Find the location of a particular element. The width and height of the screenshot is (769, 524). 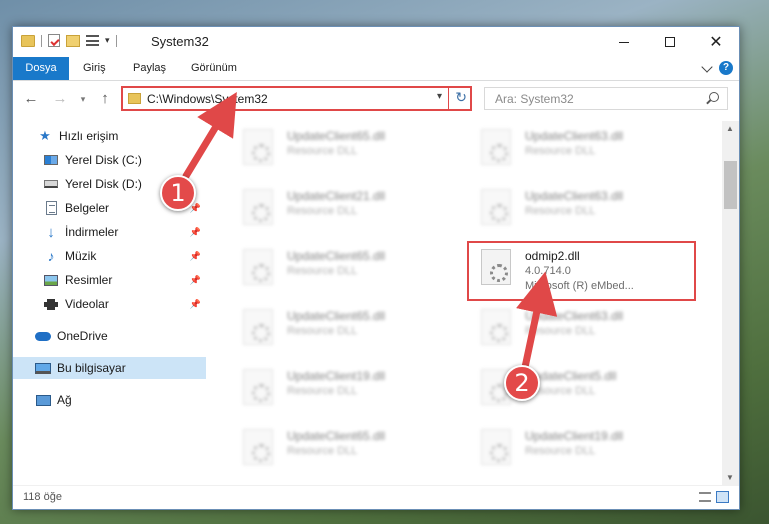

sidebar-item-this-pc: Bu bilgisayar is located at coordinates (109, 368).